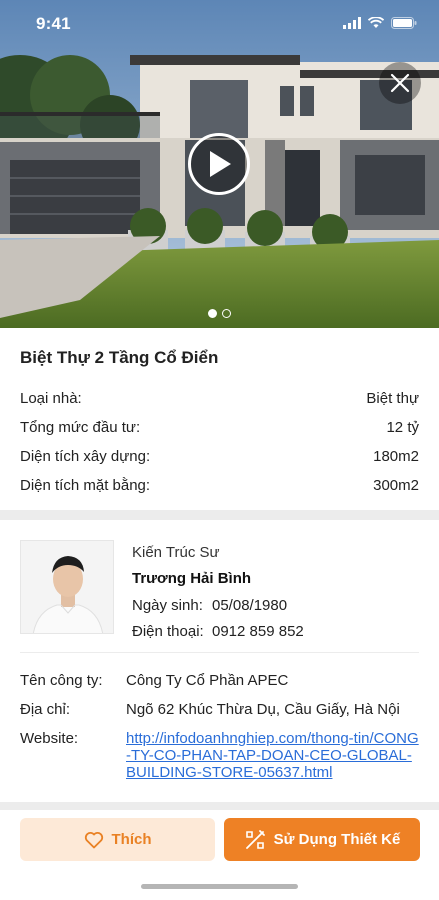 The width and height of the screenshot is (439, 900). What do you see at coordinates (404, 23) in the screenshot?
I see `battery-icon` at bounding box center [404, 23].